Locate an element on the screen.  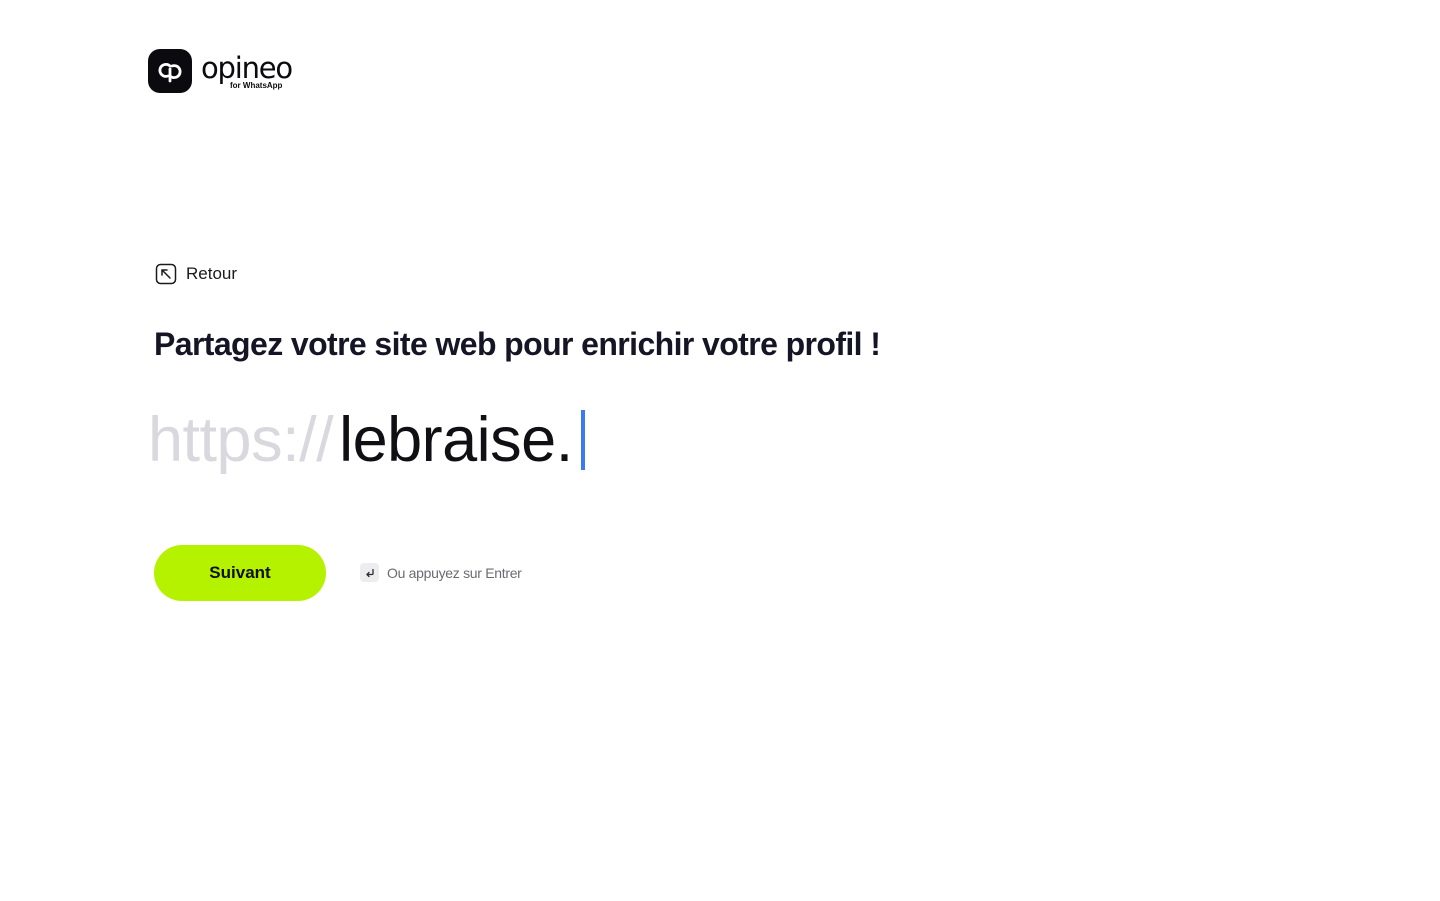
website-url-field: https:// lebraise. is located at coordinates (366, 440).